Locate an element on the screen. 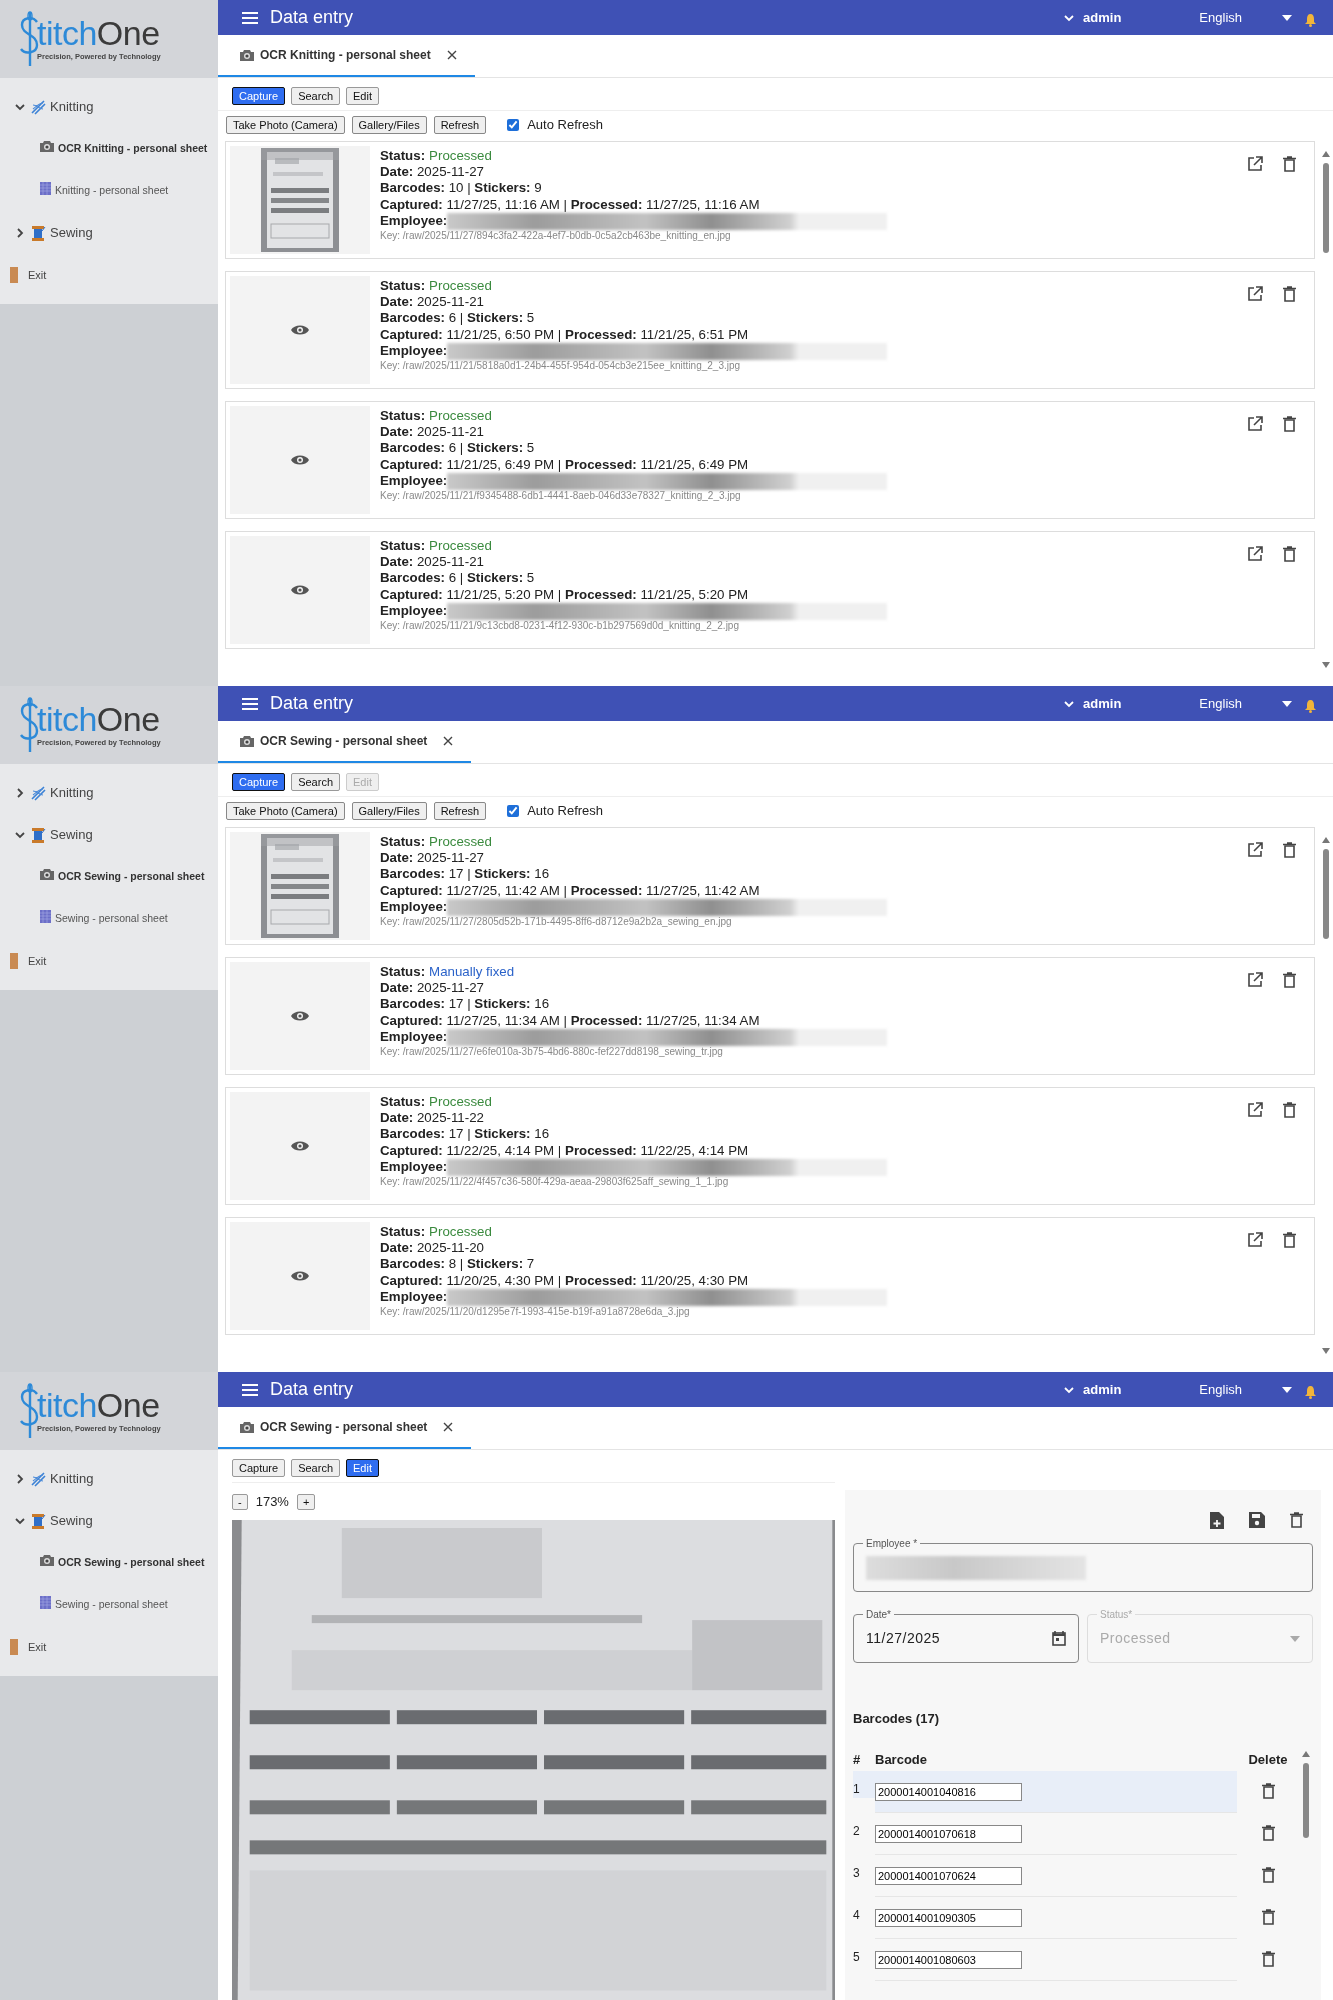 The height and width of the screenshot is (2000, 1333). barcode-input: 2000014001040816 is located at coordinates (948, 1791).